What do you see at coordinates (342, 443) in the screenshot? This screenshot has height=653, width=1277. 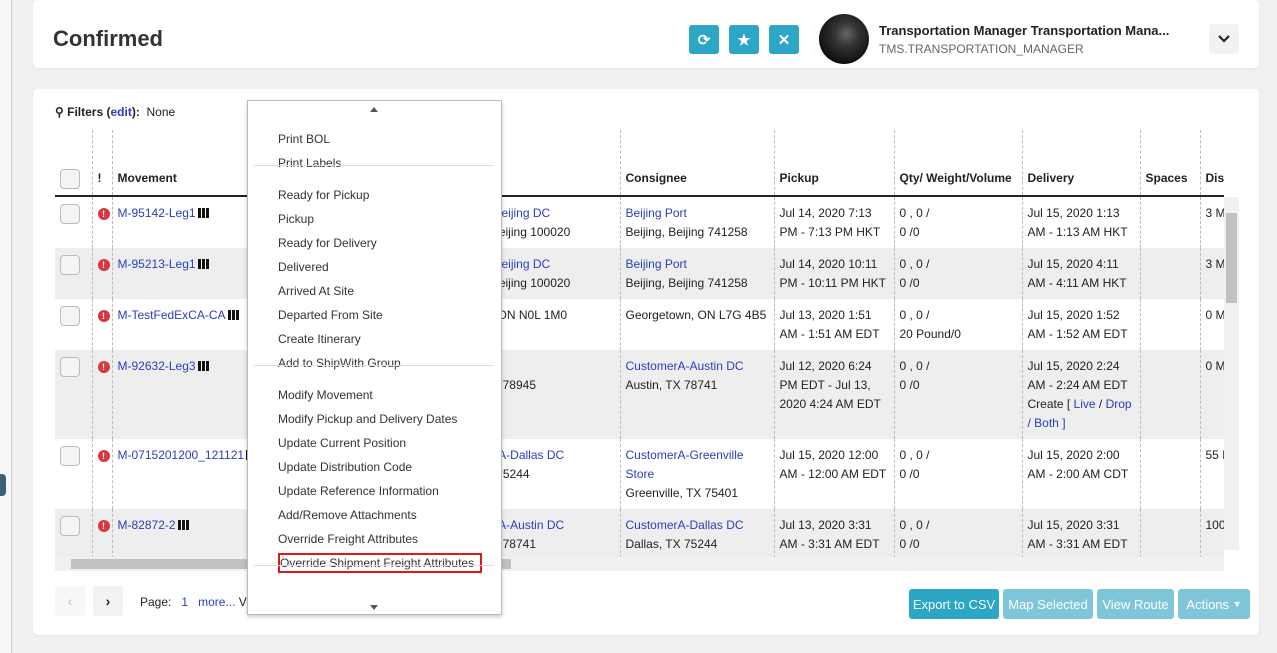 I see `menu-item-update-current-position: Update Current Position` at bounding box center [342, 443].